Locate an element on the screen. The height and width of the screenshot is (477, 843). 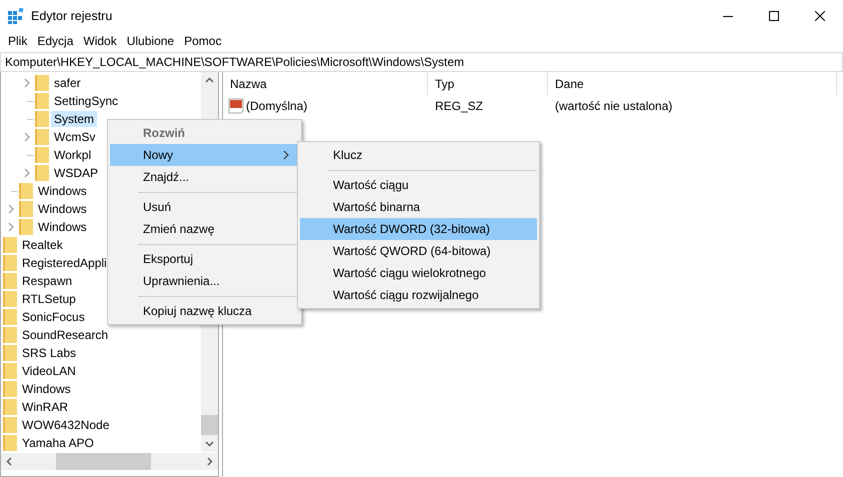
window-title: Edytor rejestru is located at coordinates (71, 15).